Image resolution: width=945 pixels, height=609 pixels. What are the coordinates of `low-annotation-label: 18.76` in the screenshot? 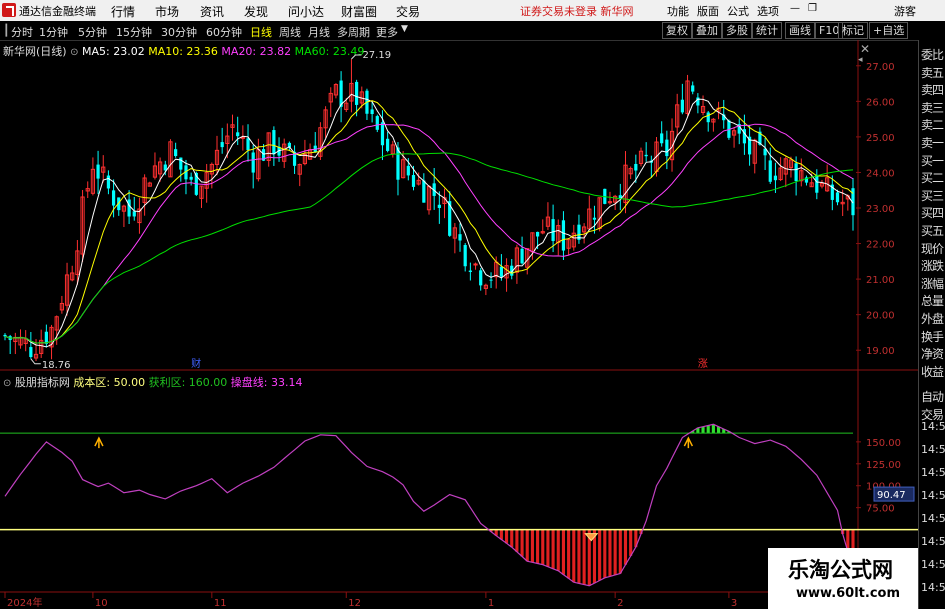 It's located at (56, 365).